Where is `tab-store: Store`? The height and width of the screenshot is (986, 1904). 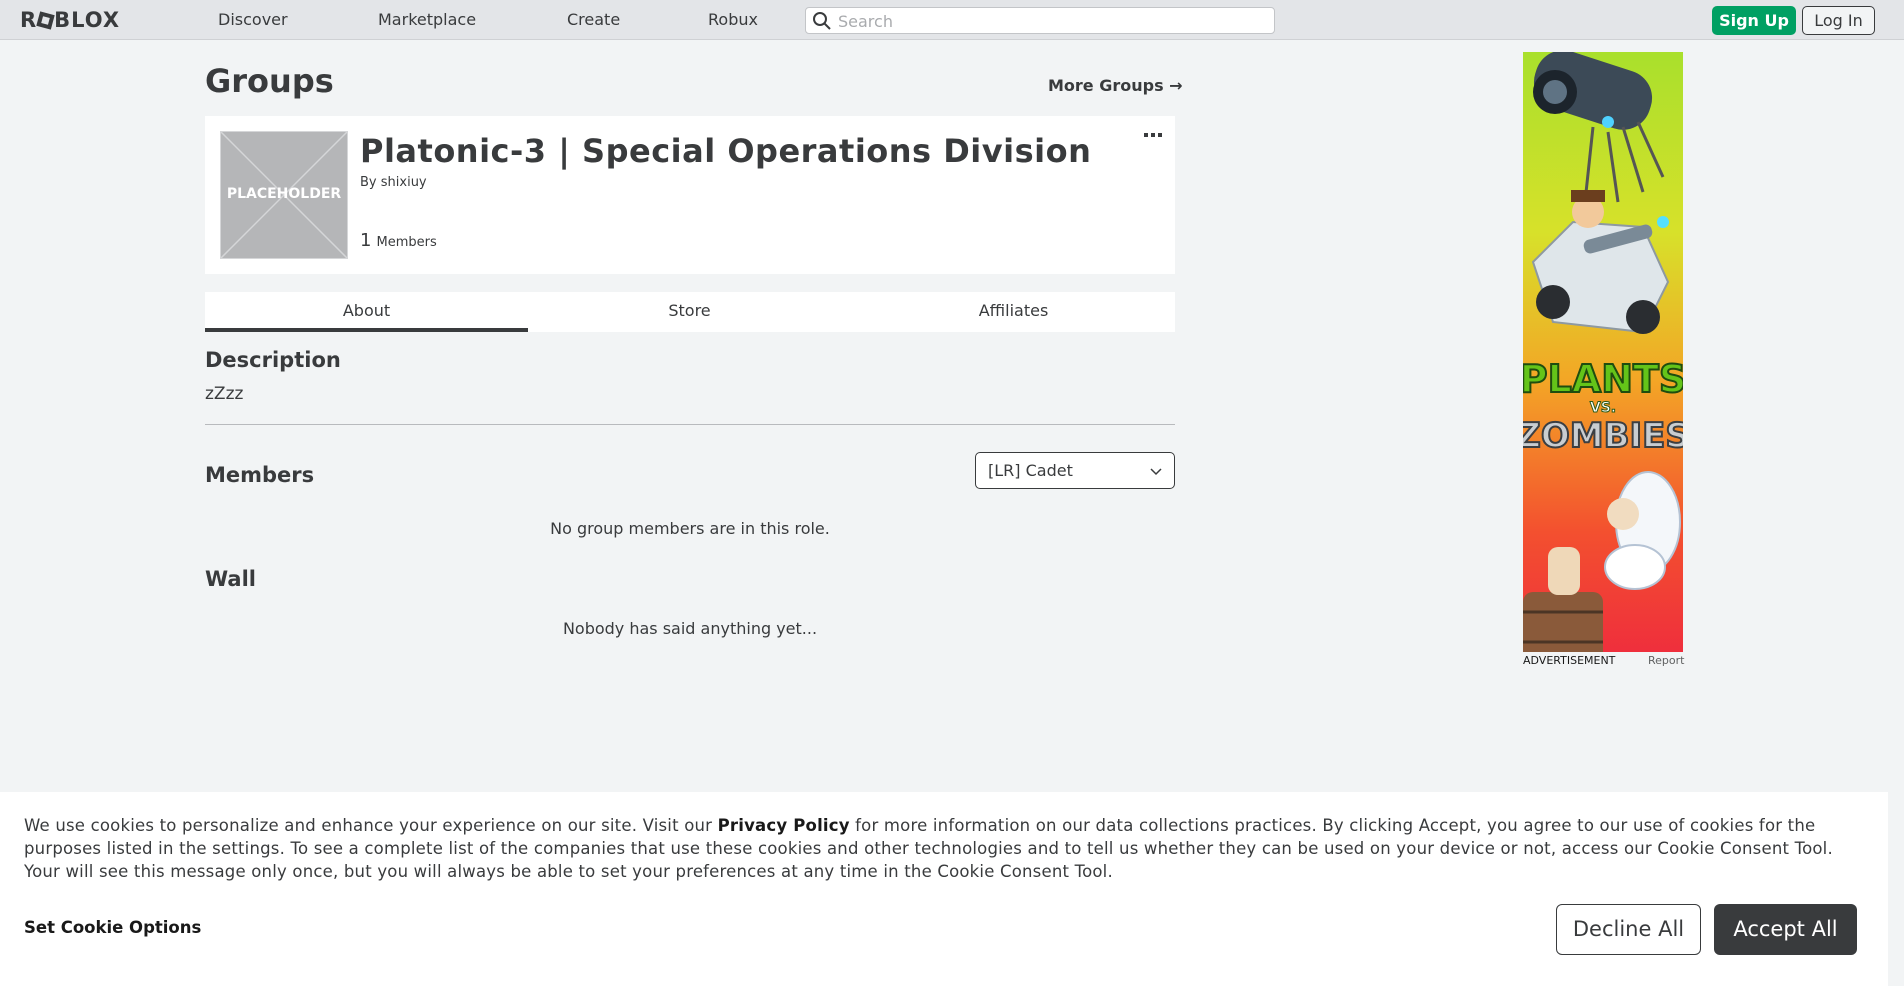 tab-store: Store is located at coordinates (689, 312).